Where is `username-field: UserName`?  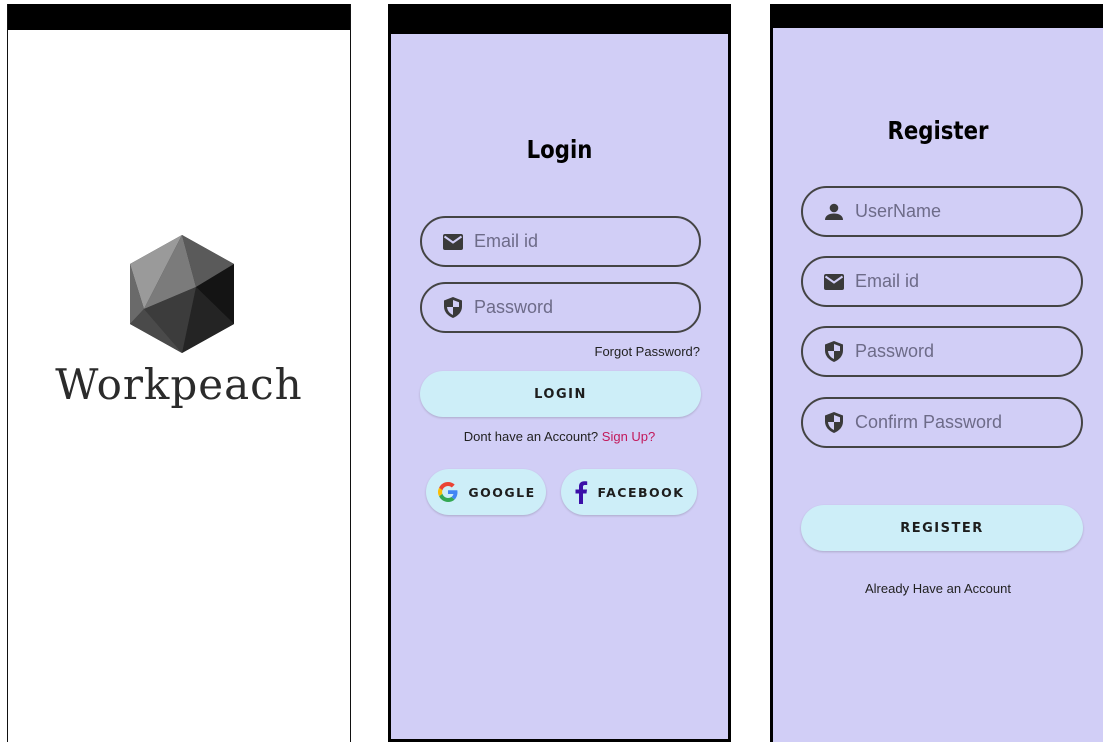
username-field: UserName is located at coordinates (942, 211).